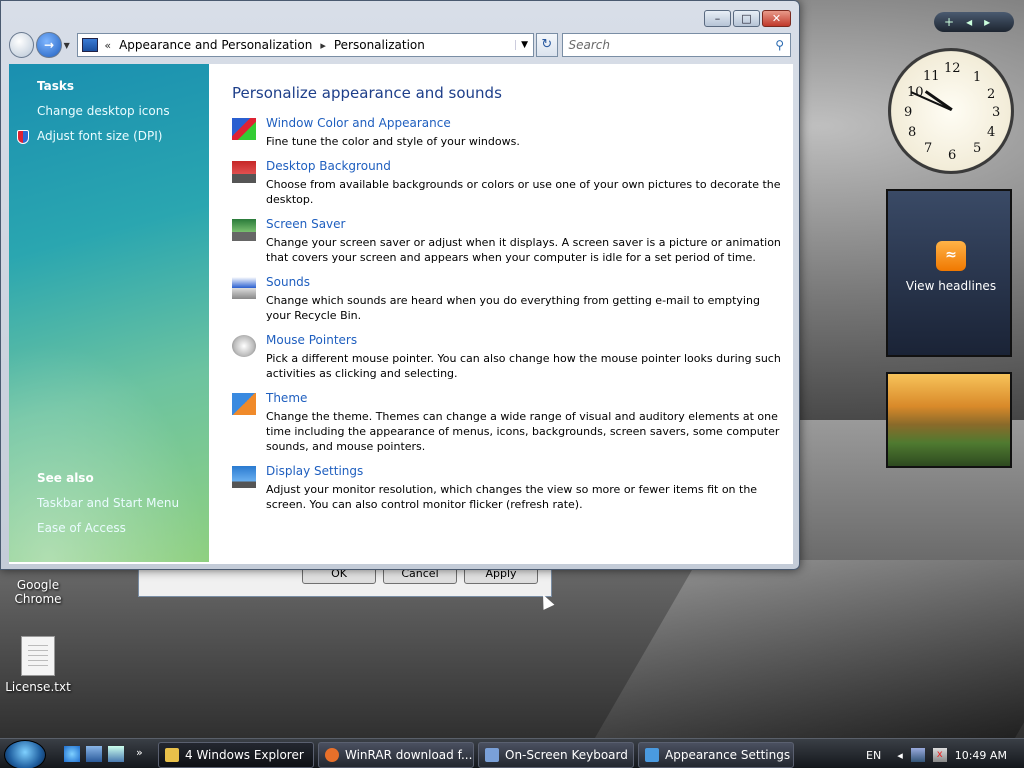  Describe the element at coordinates (949, 273) in the screenshot. I see `feed-headlines-gadget: ≈ View headlines` at that location.